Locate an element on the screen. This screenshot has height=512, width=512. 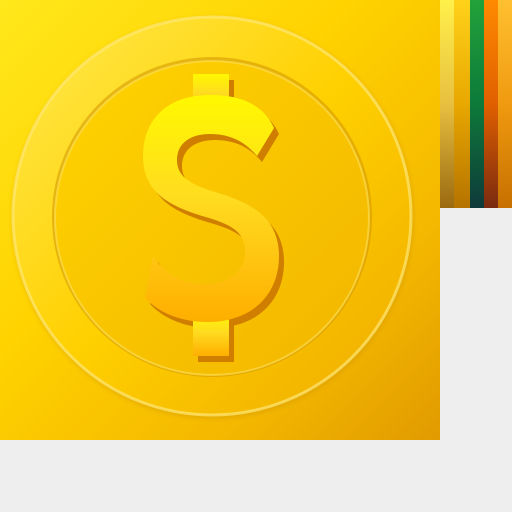
swatch-orange is located at coordinates (491, 104).